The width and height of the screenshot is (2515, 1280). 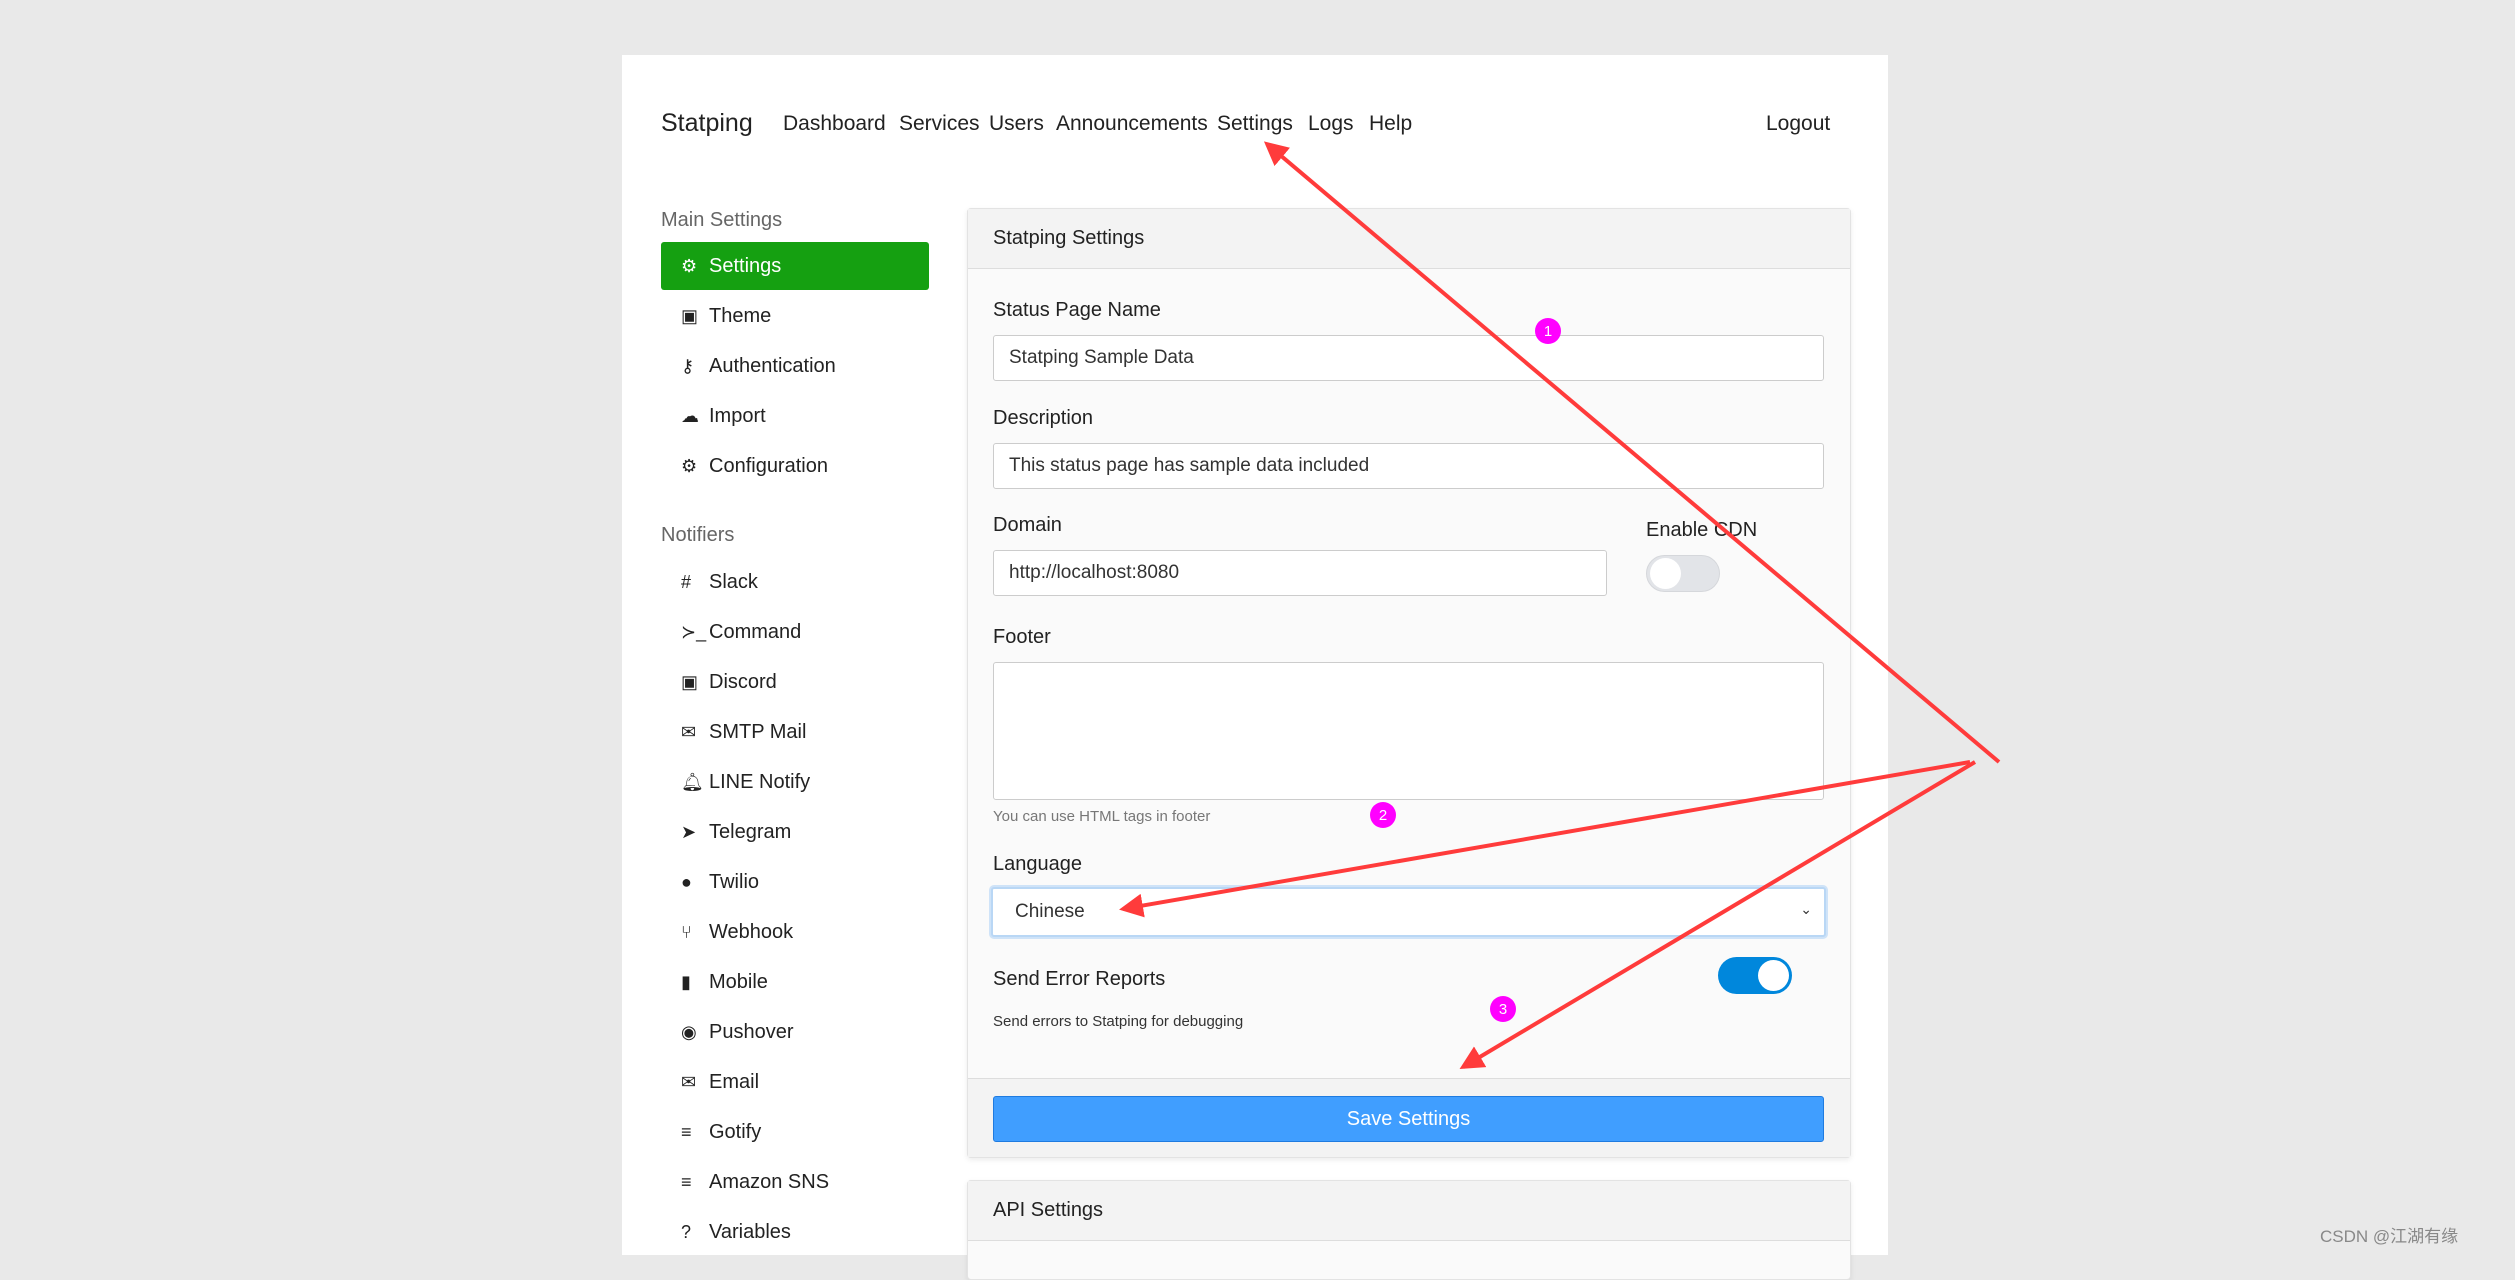 What do you see at coordinates (1503, 1009) in the screenshot?
I see `annotation-badge-3: 3` at bounding box center [1503, 1009].